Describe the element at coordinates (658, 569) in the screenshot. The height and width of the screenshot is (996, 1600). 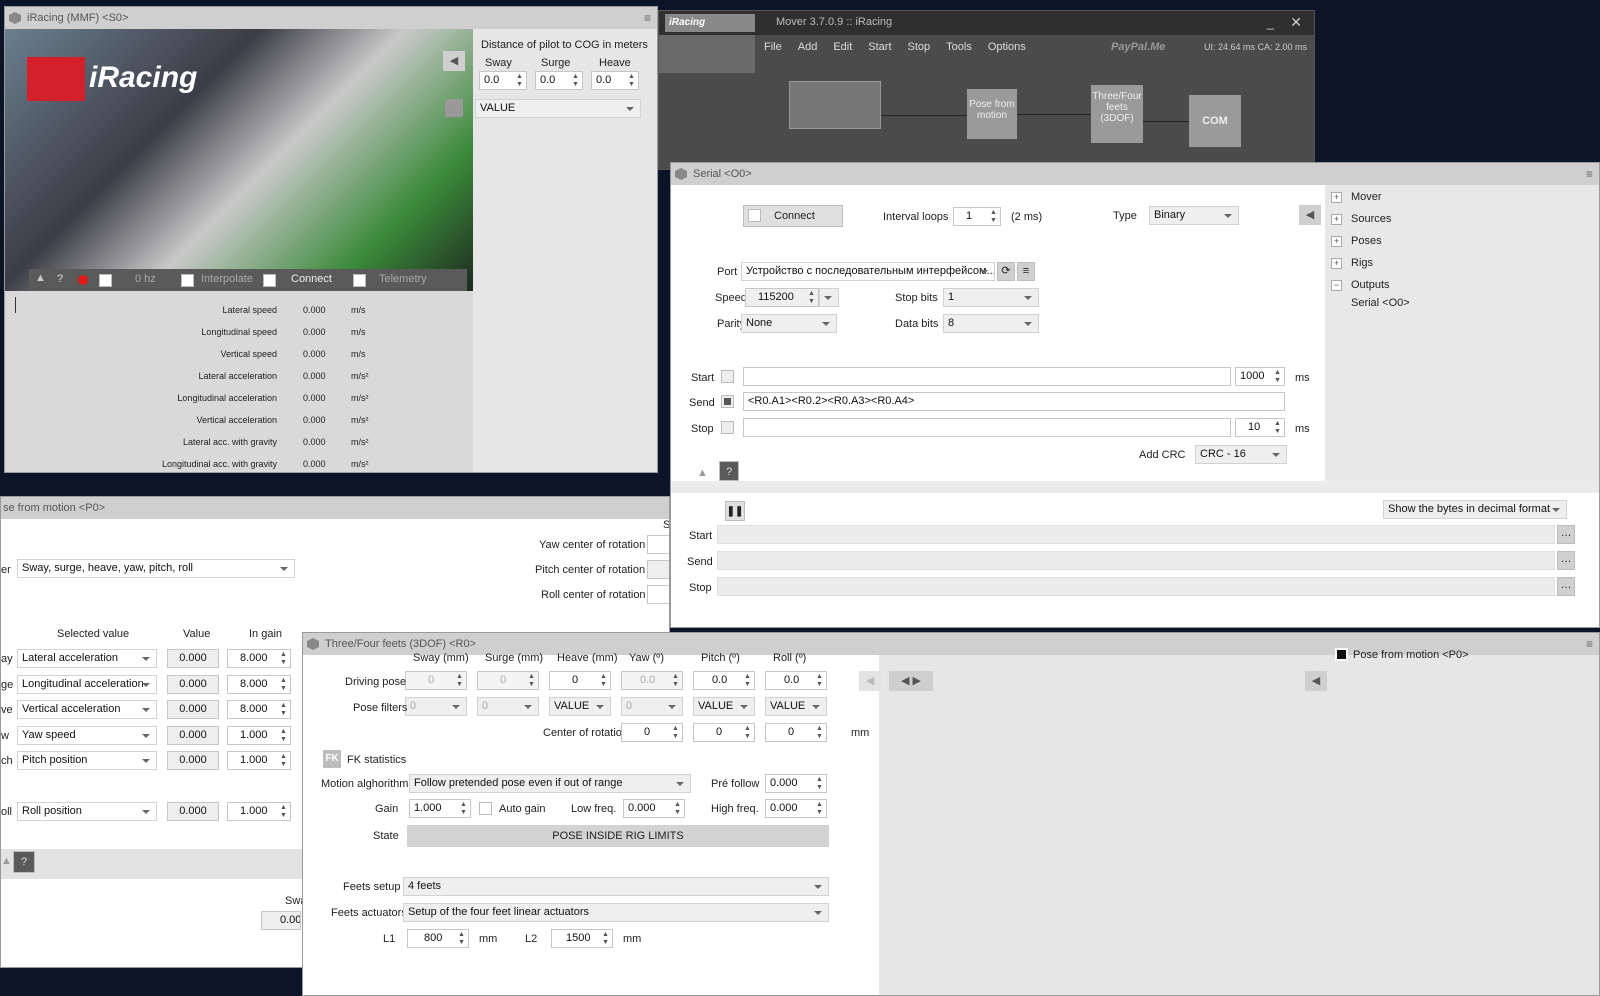
I see `pitch-center-field` at that location.